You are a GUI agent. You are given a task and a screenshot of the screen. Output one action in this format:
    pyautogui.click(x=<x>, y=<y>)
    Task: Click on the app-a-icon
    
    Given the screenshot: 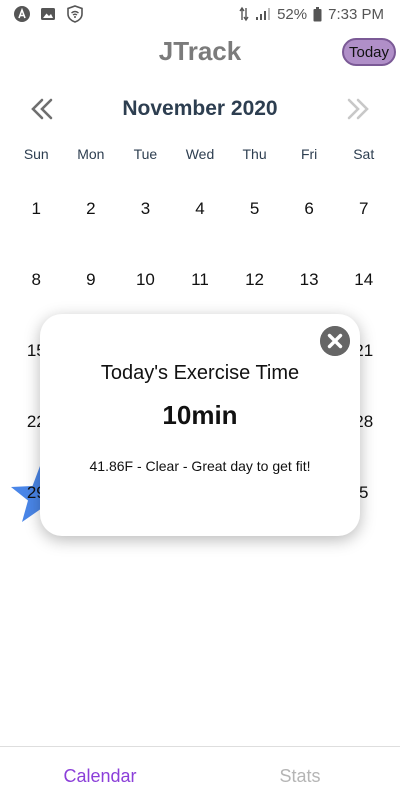 What is the action you would take?
    pyautogui.click(x=22, y=14)
    